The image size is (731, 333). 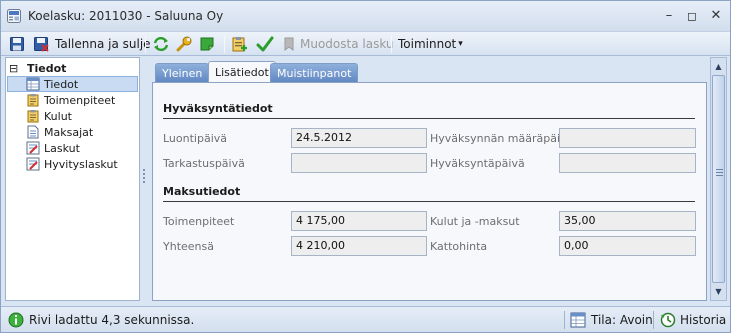 What do you see at coordinates (188, 246) in the screenshot?
I see `total-label: Yhteensä` at bounding box center [188, 246].